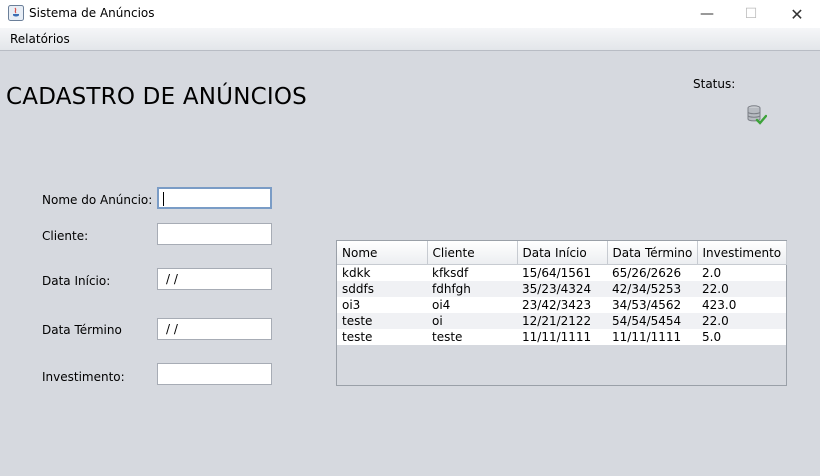  Describe the element at coordinates (741, 272) in the screenshot. I see `table-cell: 2.0` at that location.